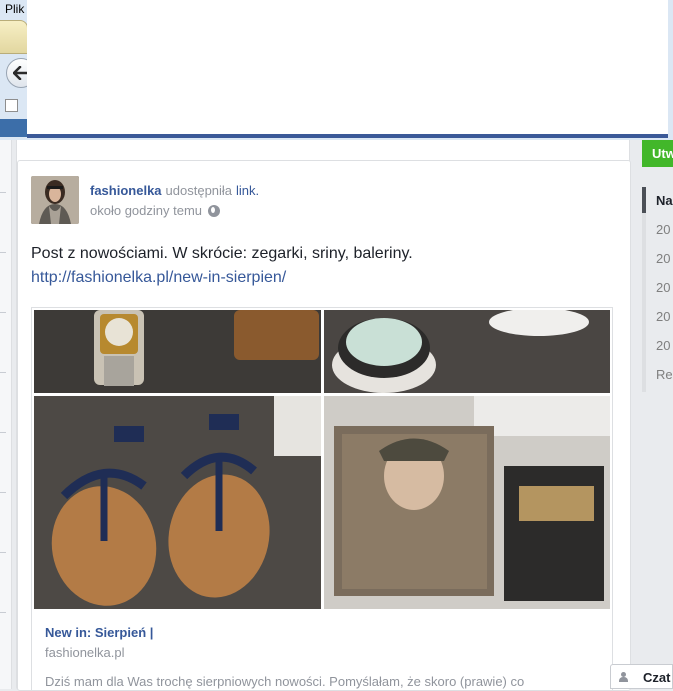 This screenshot has width=673, height=691. I want to click on avatar-photo, so click(55, 200).